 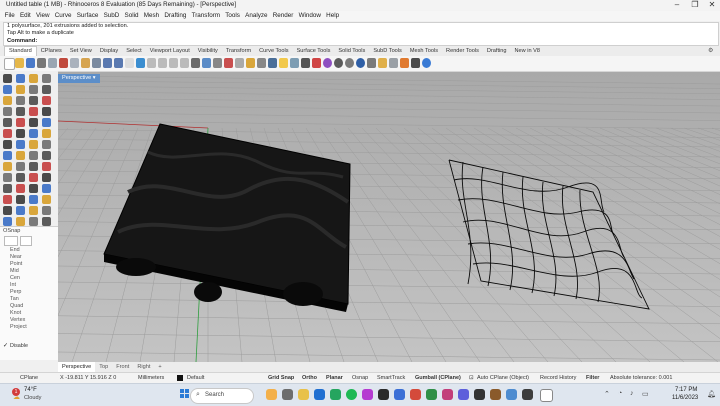 What do you see at coordinates (9, 16) in the screenshot?
I see `menu-file: File` at bounding box center [9, 16].